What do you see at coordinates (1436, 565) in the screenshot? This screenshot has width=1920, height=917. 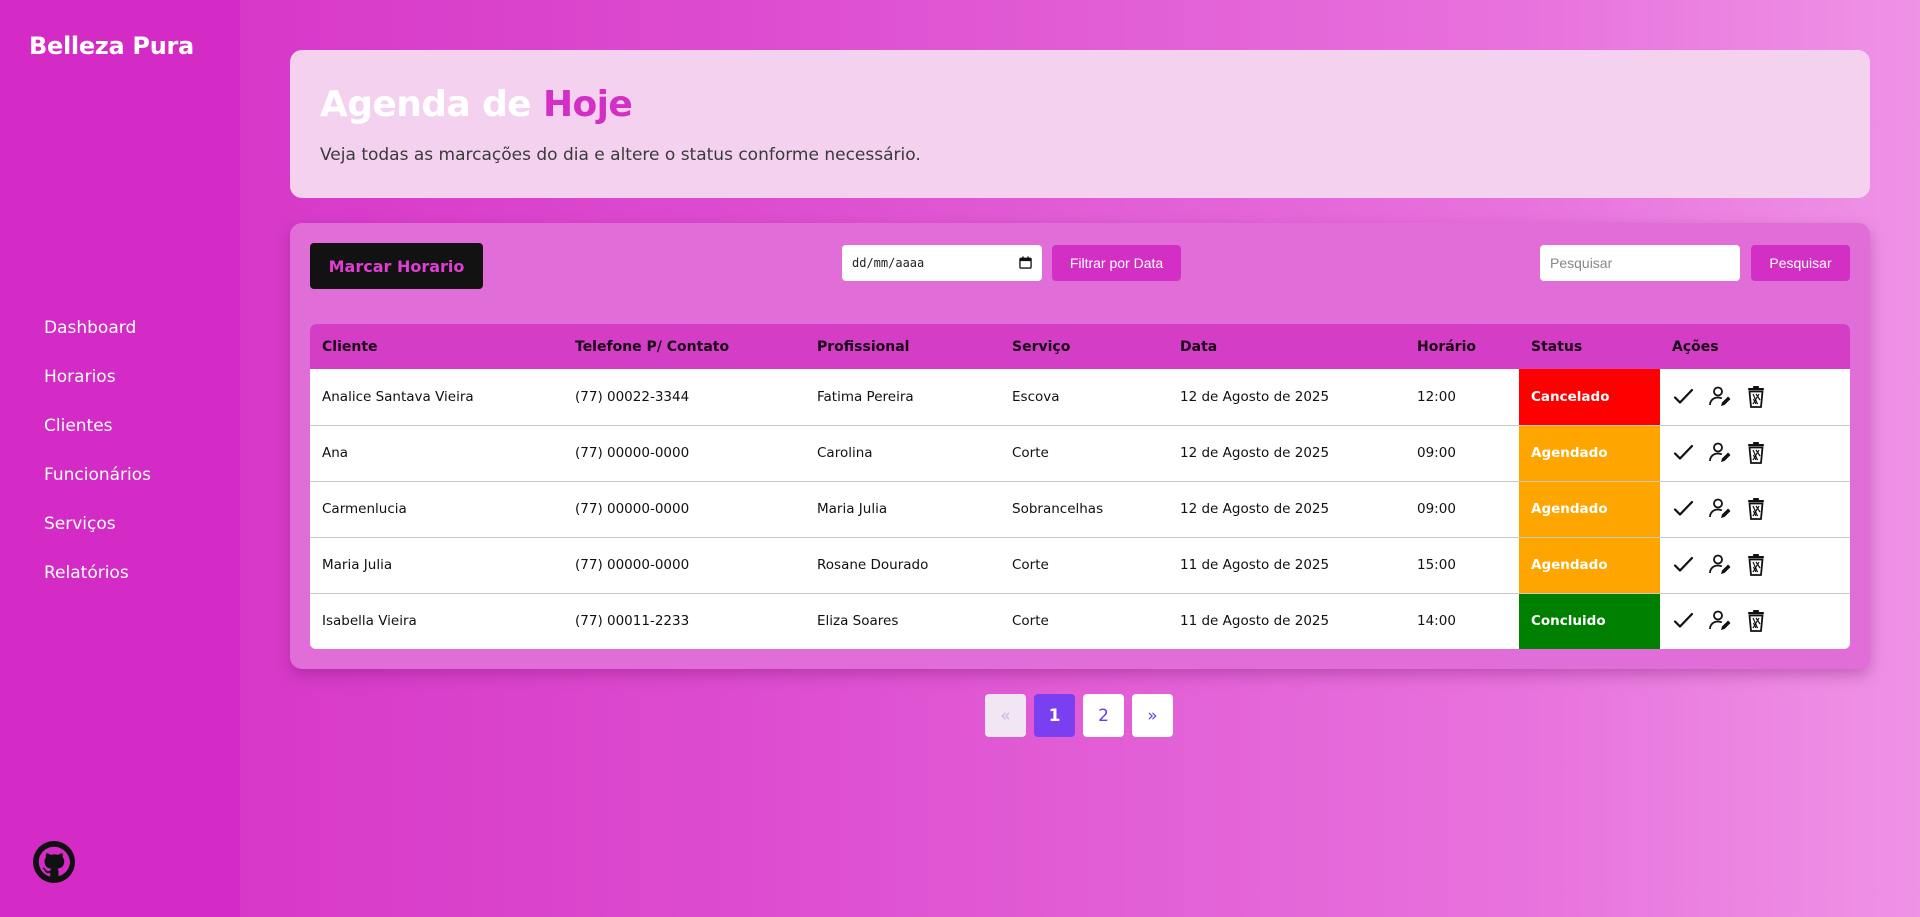 I see `cell-horario: 15:00` at bounding box center [1436, 565].